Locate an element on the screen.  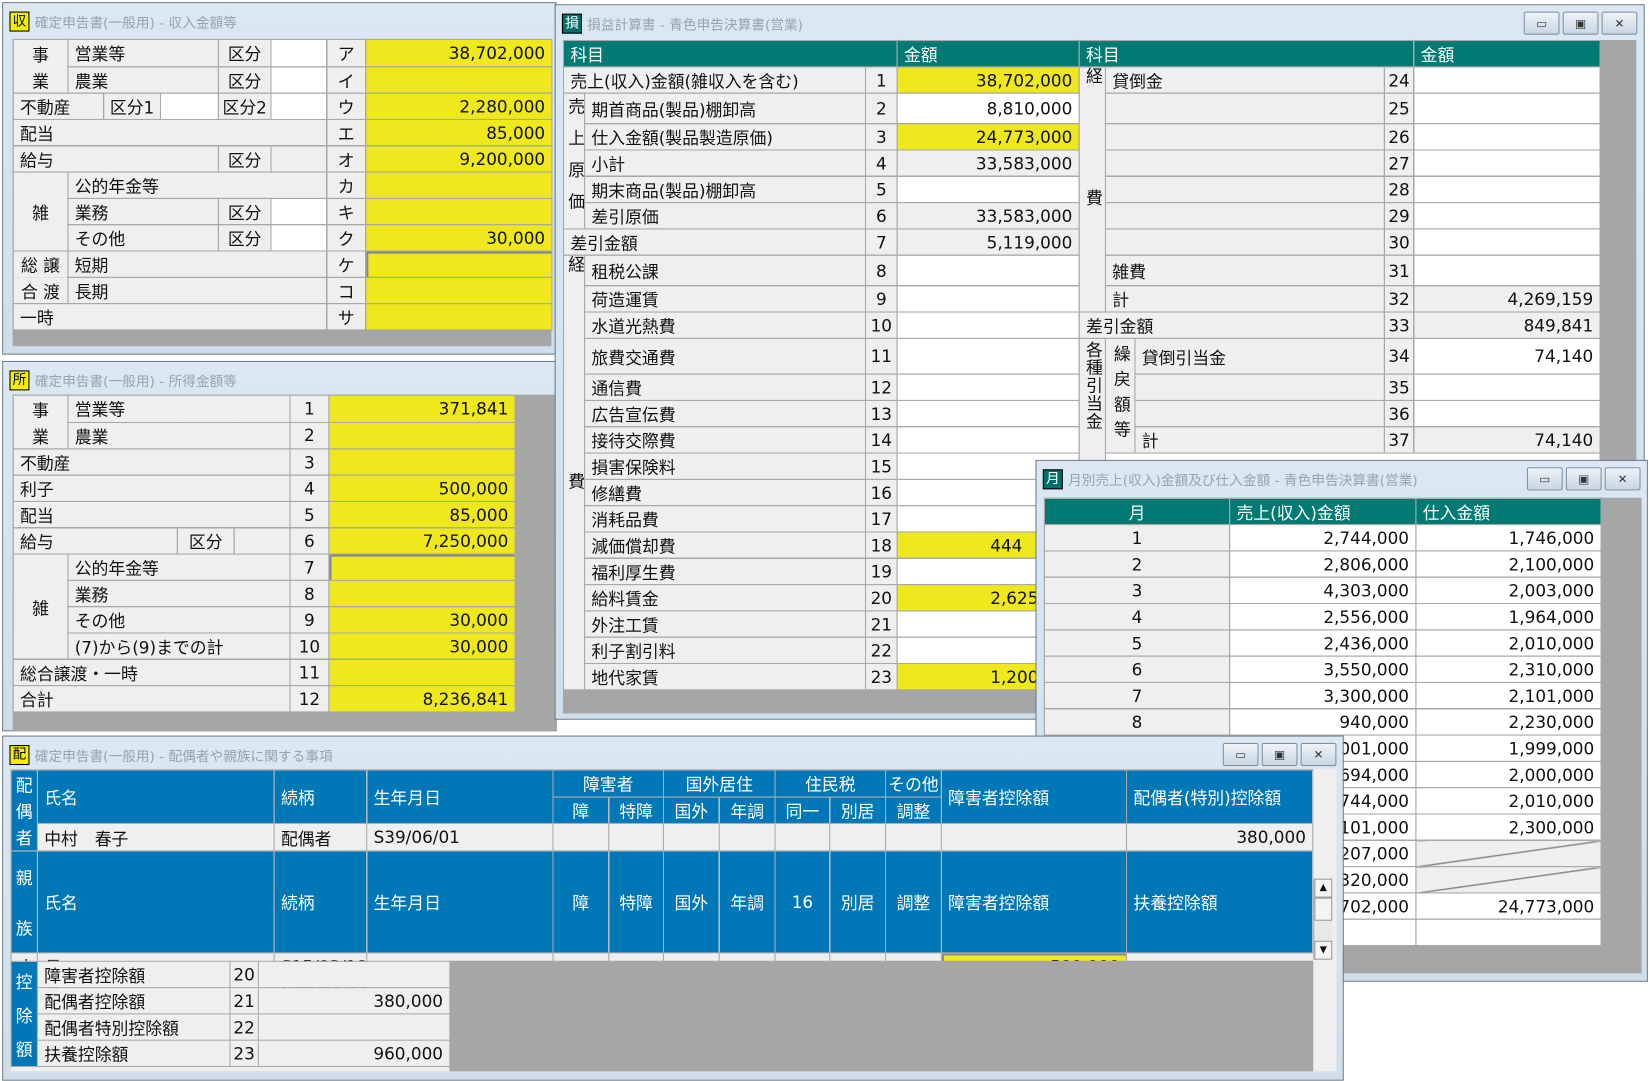
scrollbar: ▲ ▼ is located at coordinates (1323, 919).